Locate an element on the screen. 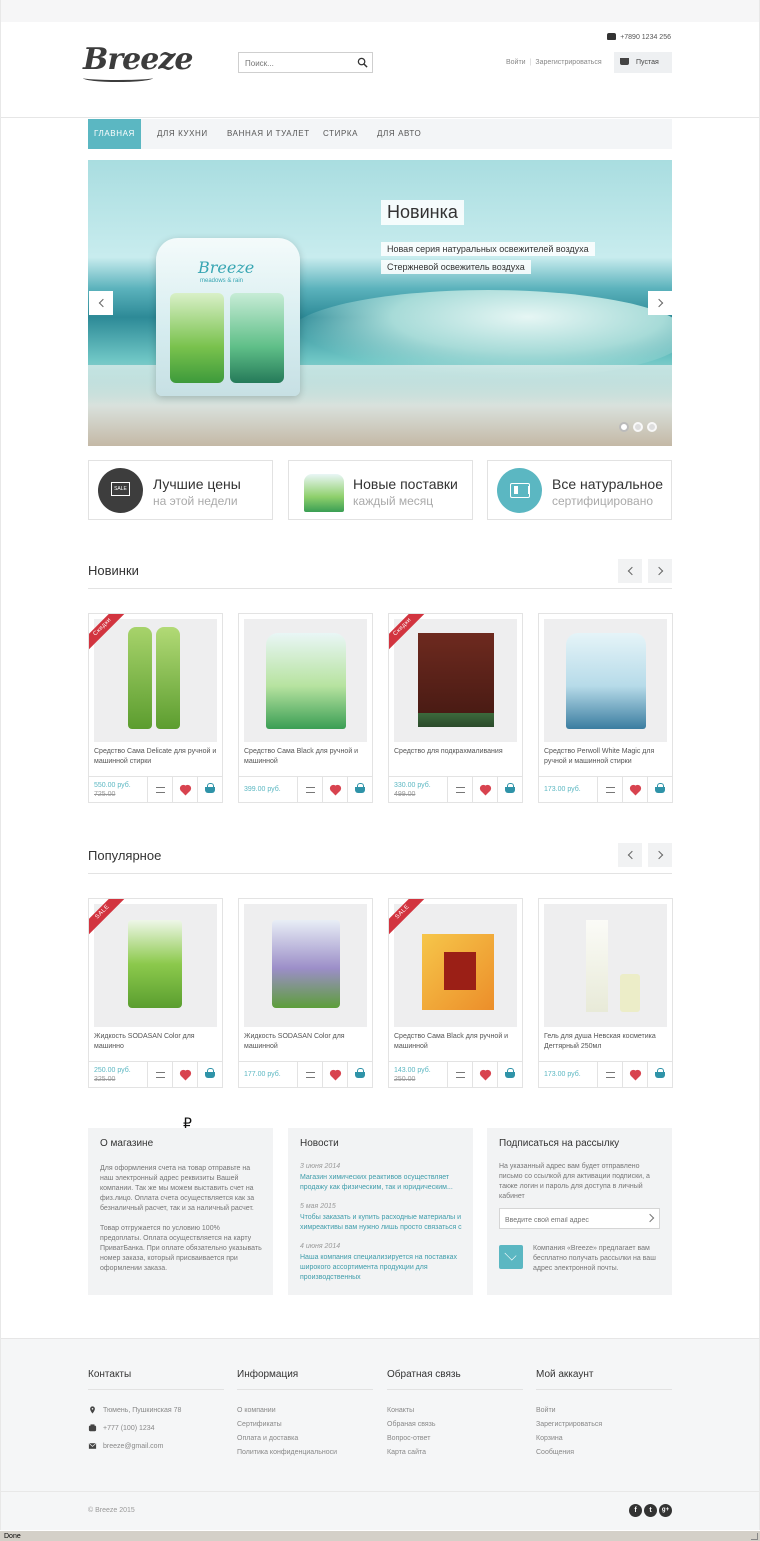 The image size is (760, 1541). feature-new-supplies: Новые поставки каждый месяц is located at coordinates (380, 490).